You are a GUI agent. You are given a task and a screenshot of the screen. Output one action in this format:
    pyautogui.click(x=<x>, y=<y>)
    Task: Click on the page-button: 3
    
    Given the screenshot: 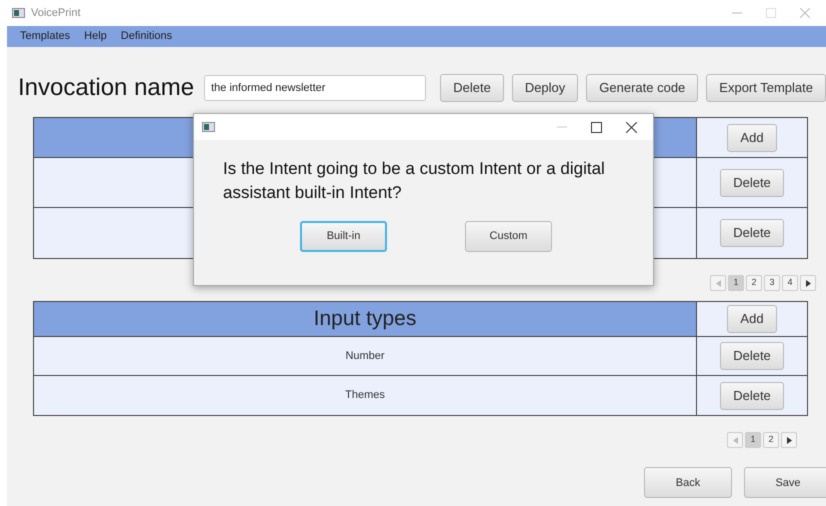 What is the action you would take?
    pyautogui.click(x=772, y=283)
    